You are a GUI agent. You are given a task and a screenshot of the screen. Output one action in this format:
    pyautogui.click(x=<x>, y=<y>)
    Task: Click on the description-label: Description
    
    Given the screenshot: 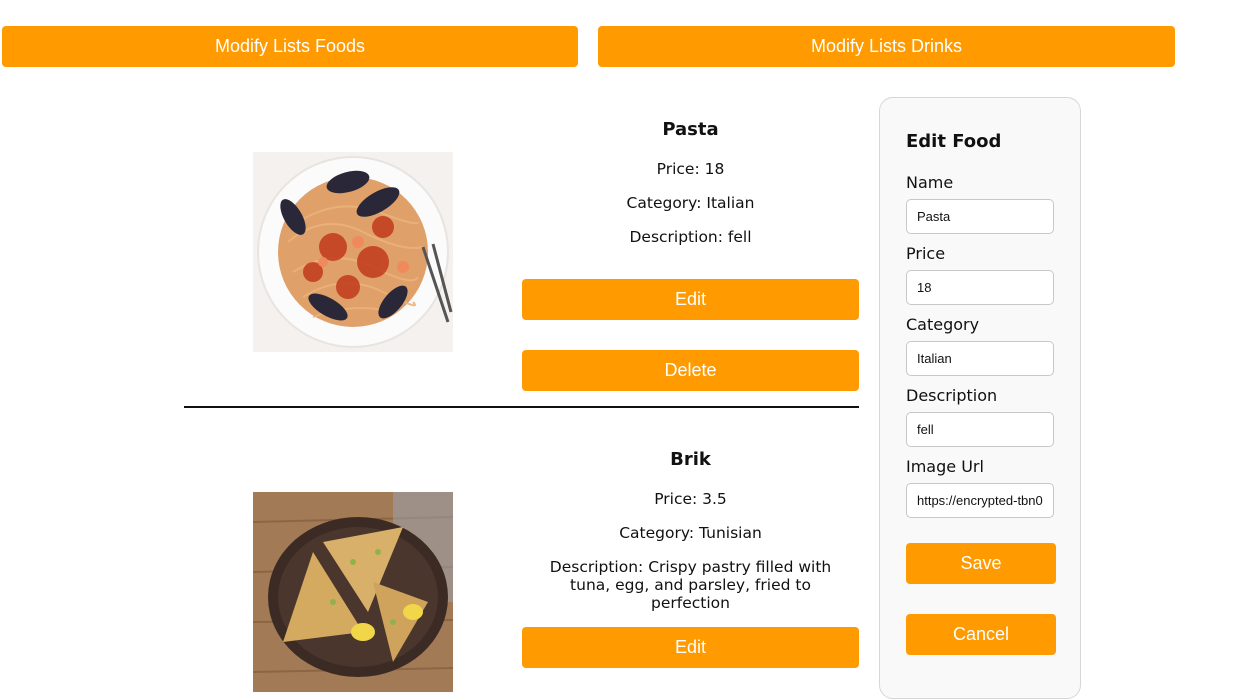 What is the action you would take?
    pyautogui.click(x=952, y=395)
    